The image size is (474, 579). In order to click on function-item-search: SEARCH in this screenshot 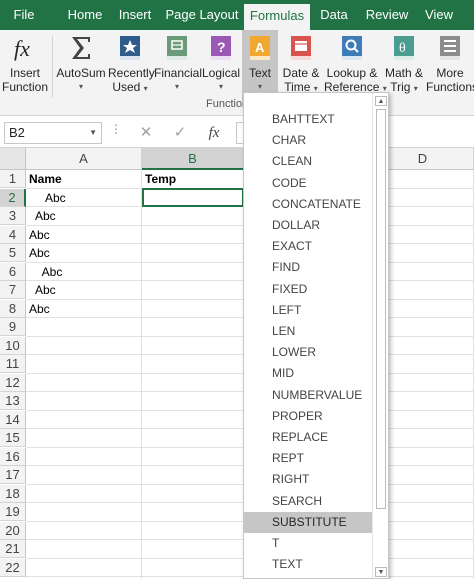, I will do `click(308, 501)`.